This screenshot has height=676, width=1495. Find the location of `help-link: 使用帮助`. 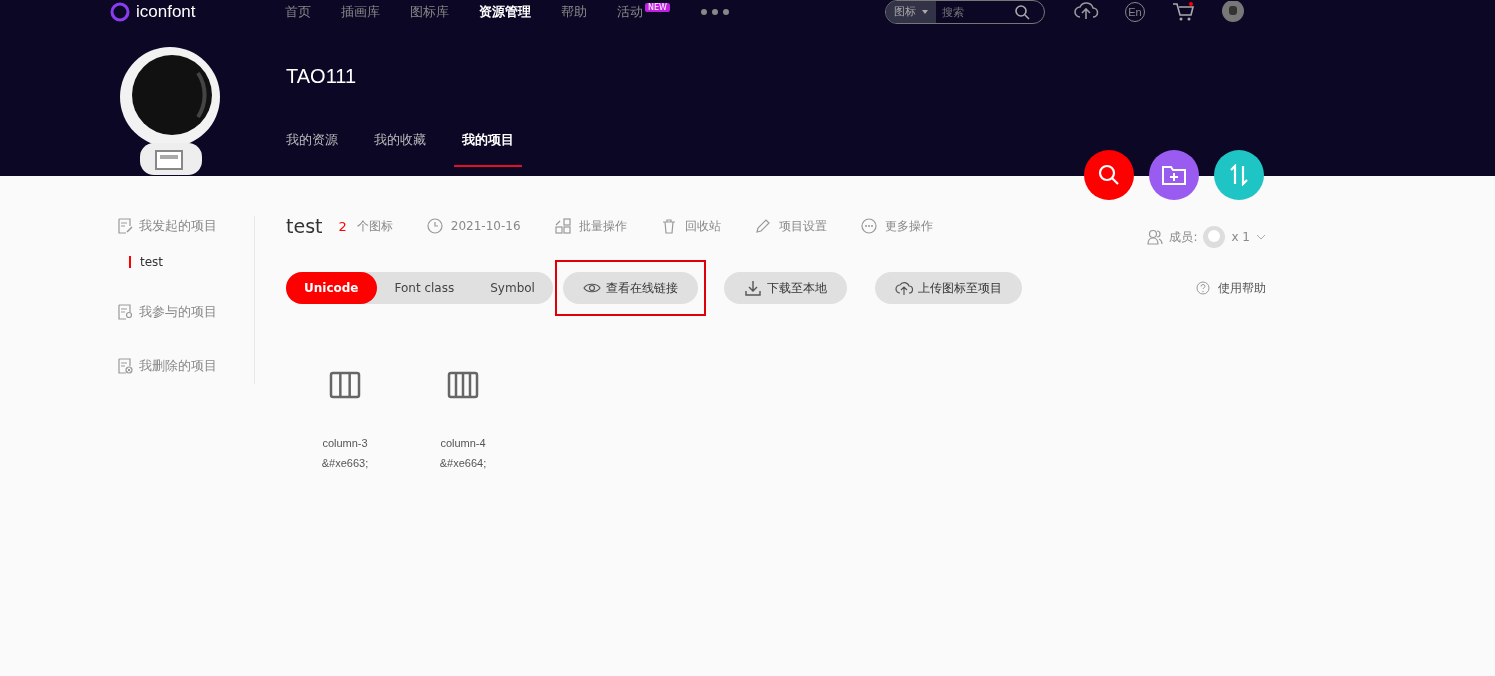

help-link: 使用帮助 is located at coordinates (1242, 288).